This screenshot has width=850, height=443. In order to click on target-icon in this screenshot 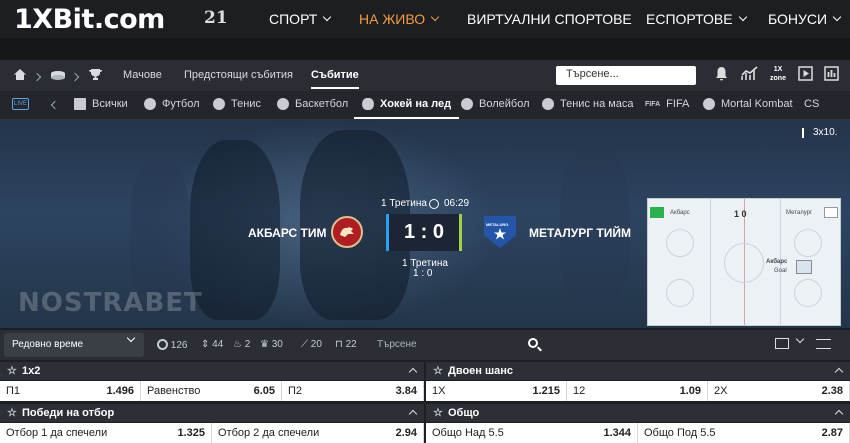, I will do `click(162, 344)`.